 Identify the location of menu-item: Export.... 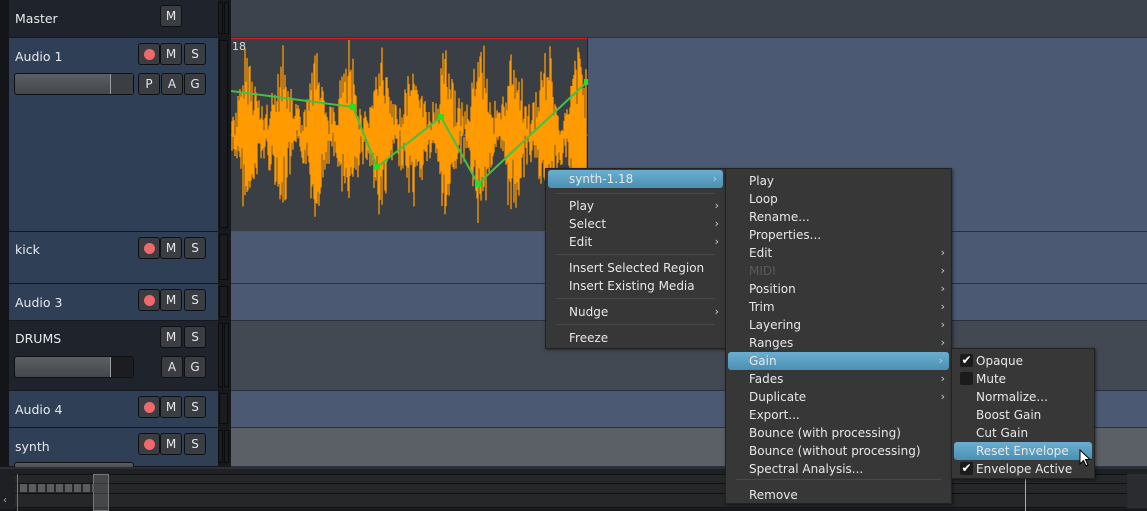
(838, 415).